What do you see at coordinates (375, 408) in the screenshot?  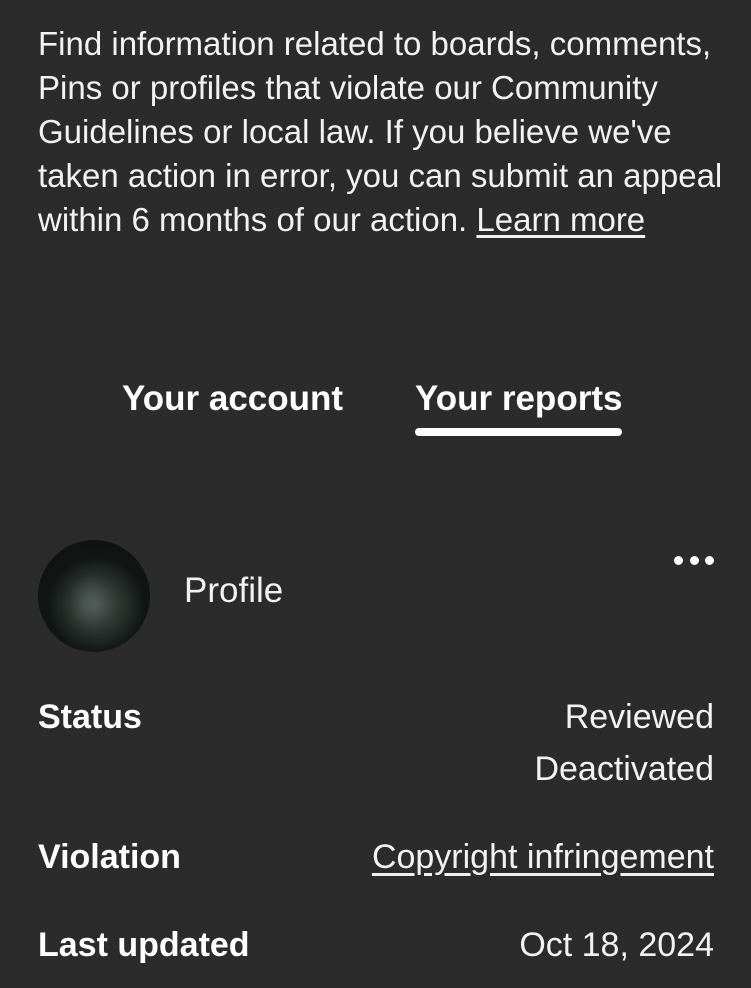 I see `report-tabs: Your account Your reports` at bounding box center [375, 408].